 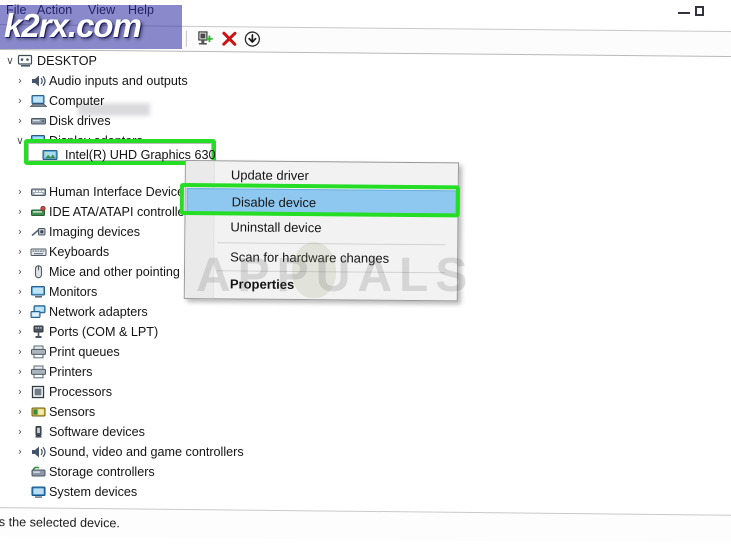 What do you see at coordinates (97, 432) in the screenshot?
I see `tree-item-label: Software devices` at bounding box center [97, 432].